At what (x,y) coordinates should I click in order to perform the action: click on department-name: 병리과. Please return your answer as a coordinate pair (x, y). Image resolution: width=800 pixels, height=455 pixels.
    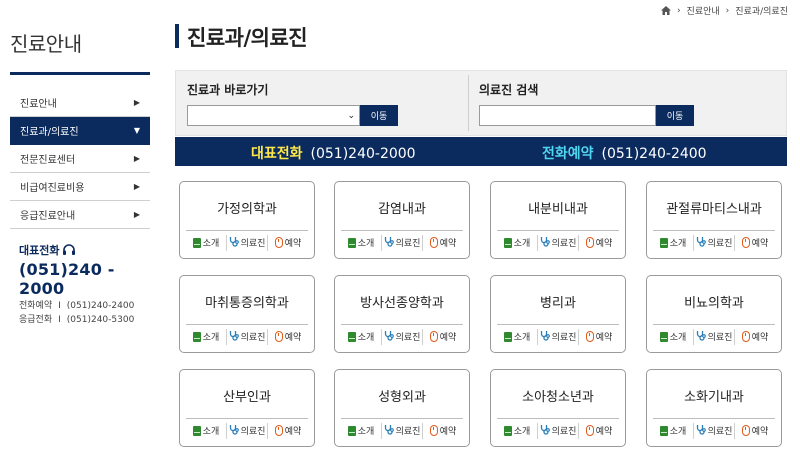
    Looking at the image, I should click on (558, 301).